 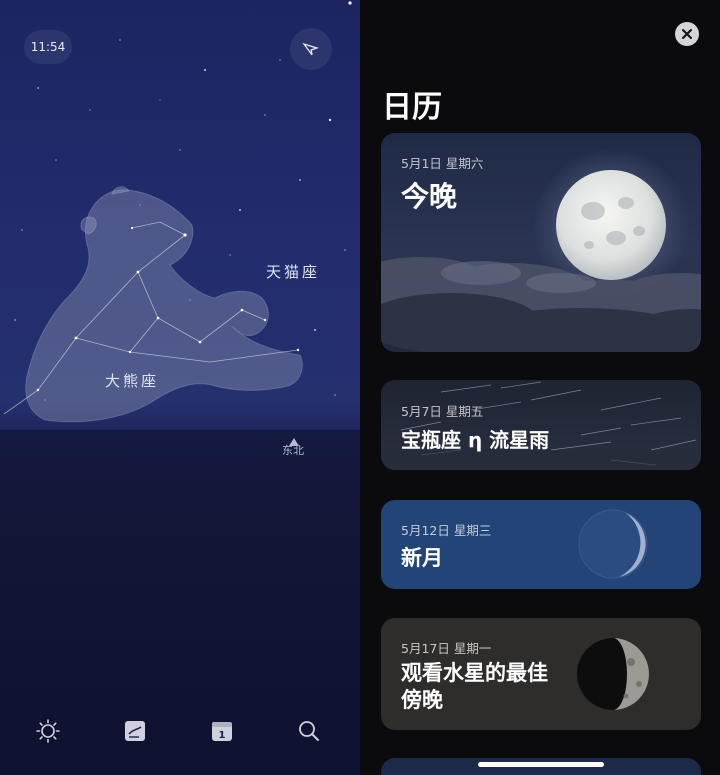 I want to click on event-title: 今晚, so click(x=429, y=196).